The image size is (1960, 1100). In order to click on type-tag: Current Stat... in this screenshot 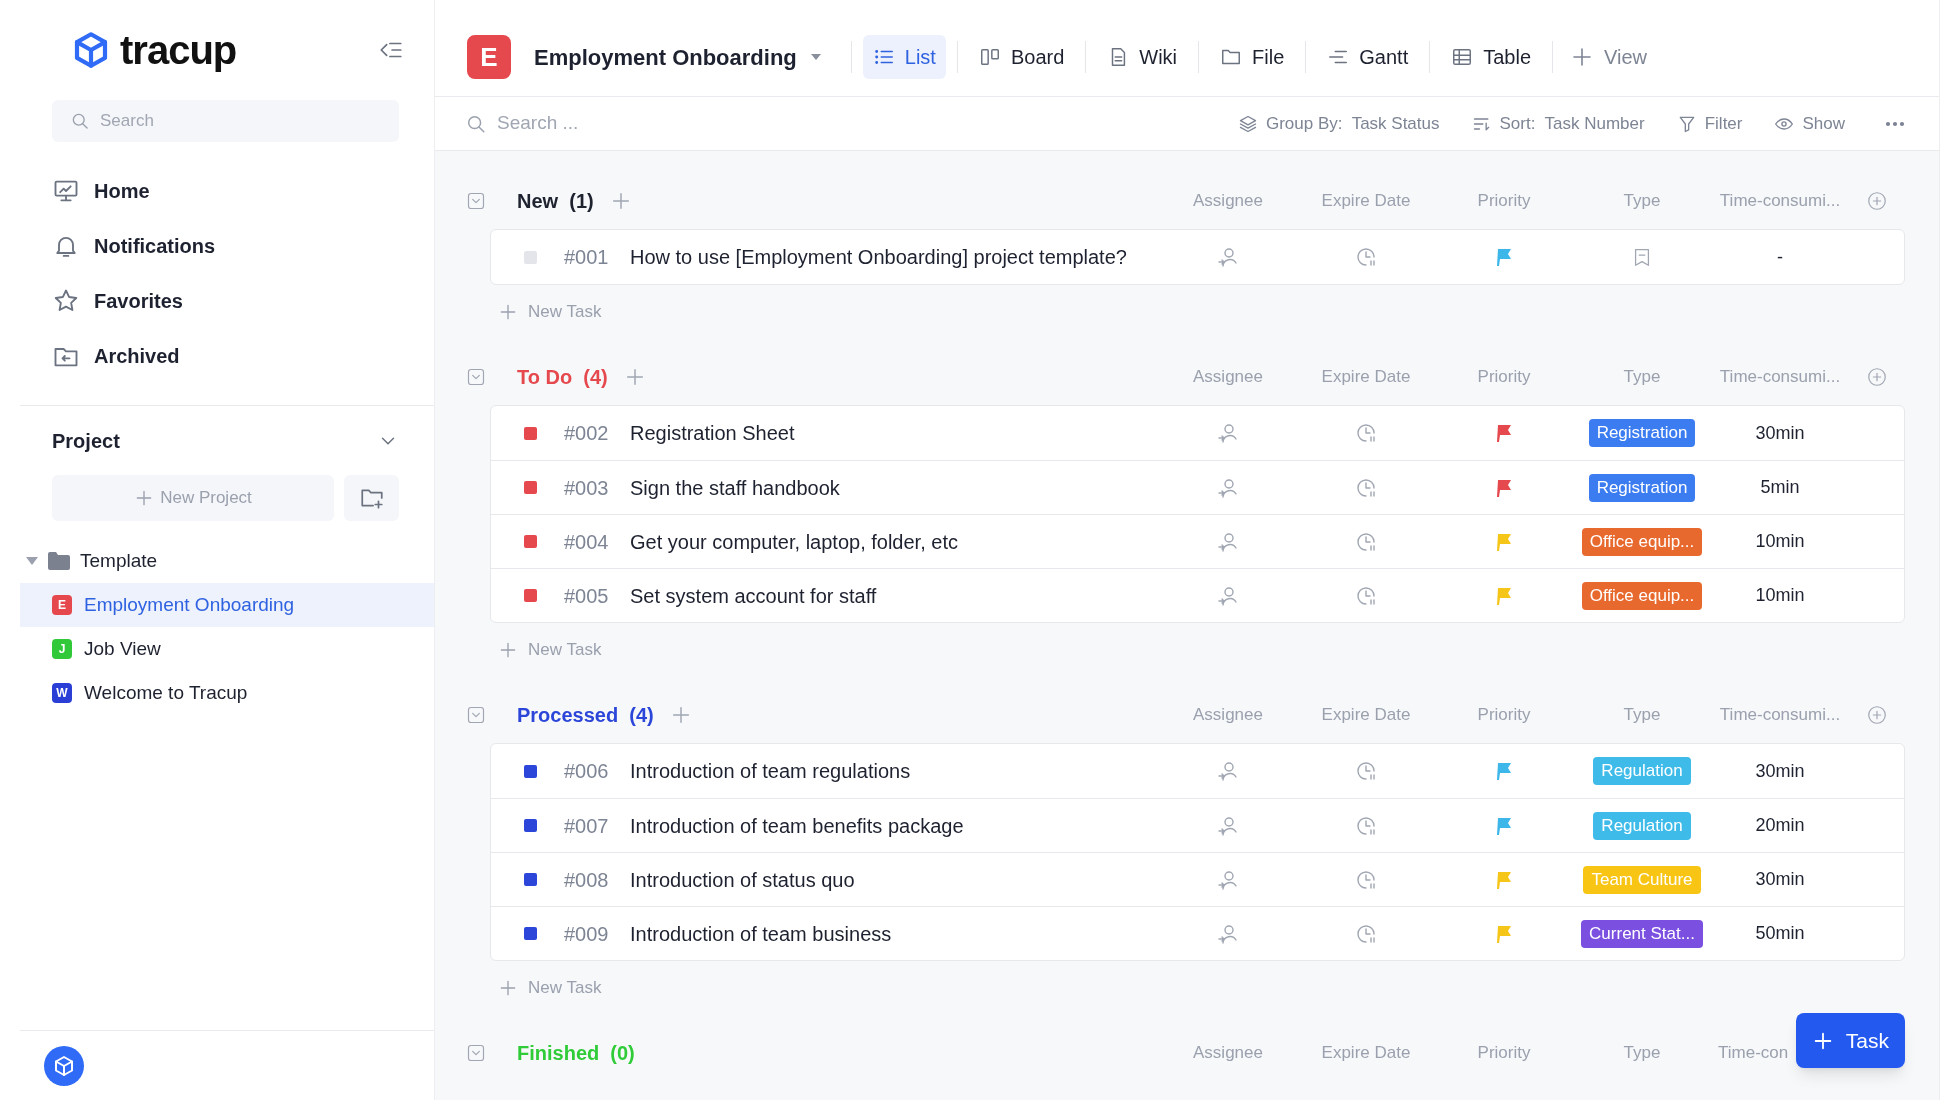, I will do `click(1642, 933)`.